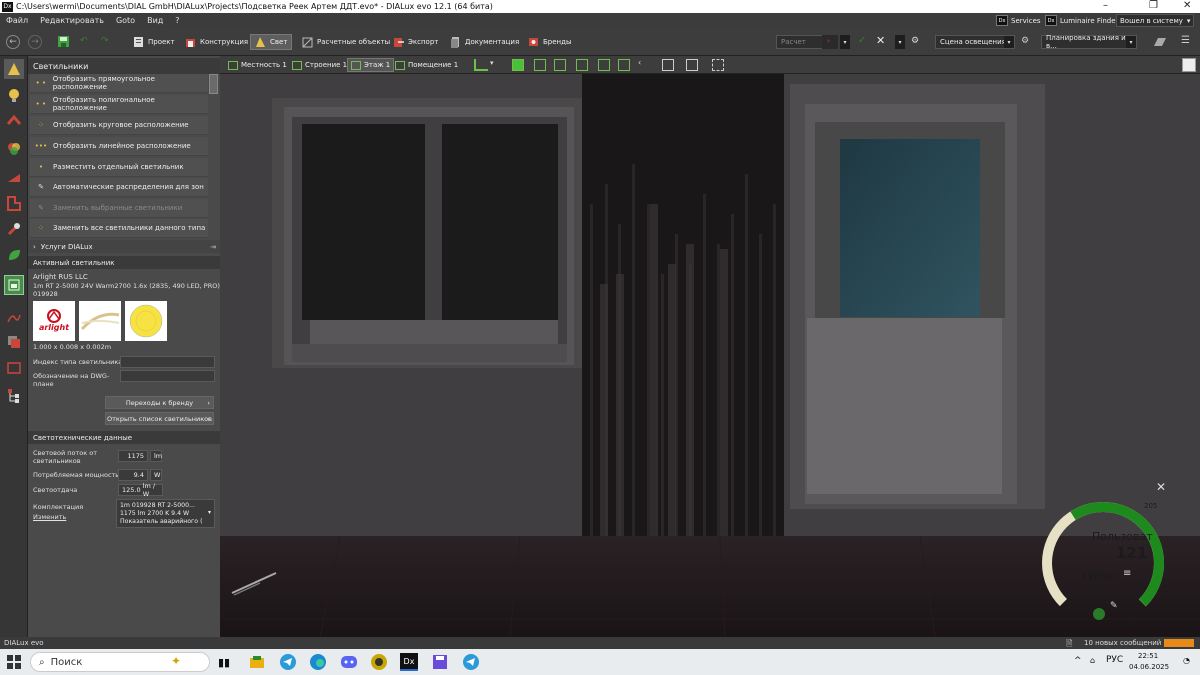 Image resolution: width=1200 pixels, height=675 pixels. I want to click on messages-indicator, so click(1179, 643).